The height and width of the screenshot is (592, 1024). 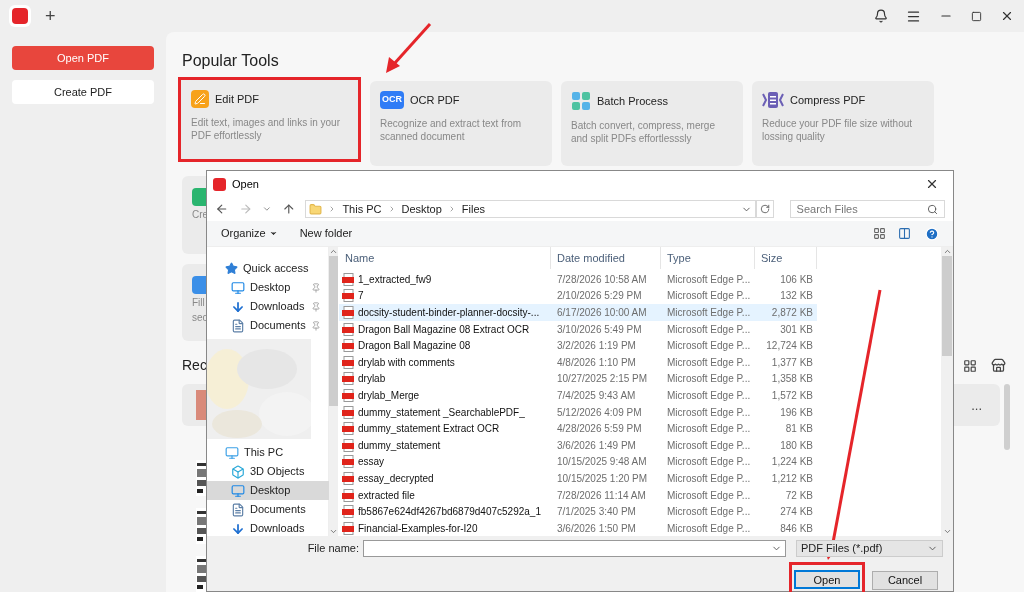 I want to click on file-name: Financial-Examples-for-I20, so click(x=418, y=528).